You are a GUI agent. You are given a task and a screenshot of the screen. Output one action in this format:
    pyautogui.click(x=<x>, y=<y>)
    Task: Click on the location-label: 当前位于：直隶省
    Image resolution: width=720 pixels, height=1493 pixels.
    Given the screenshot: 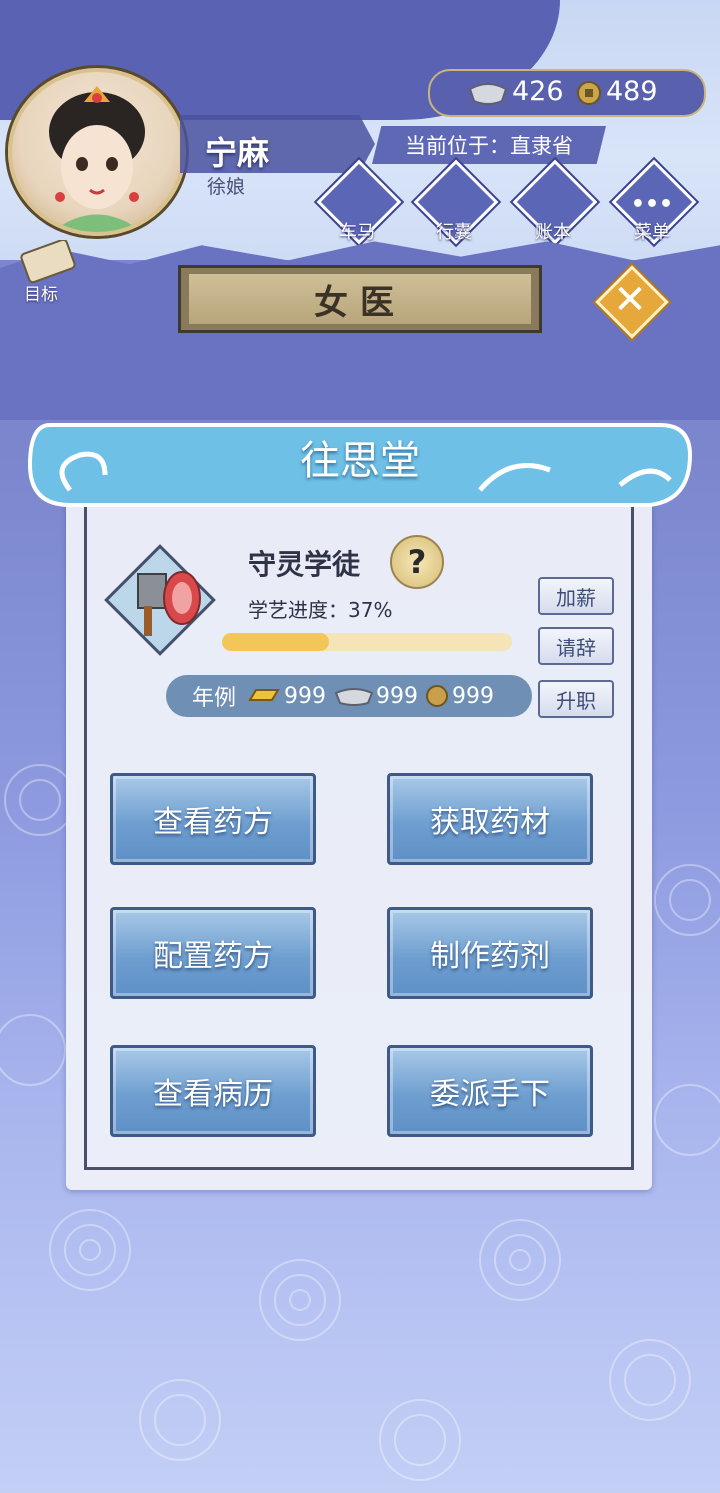 What is the action you would take?
    pyautogui.click(x=489, y=145)
    